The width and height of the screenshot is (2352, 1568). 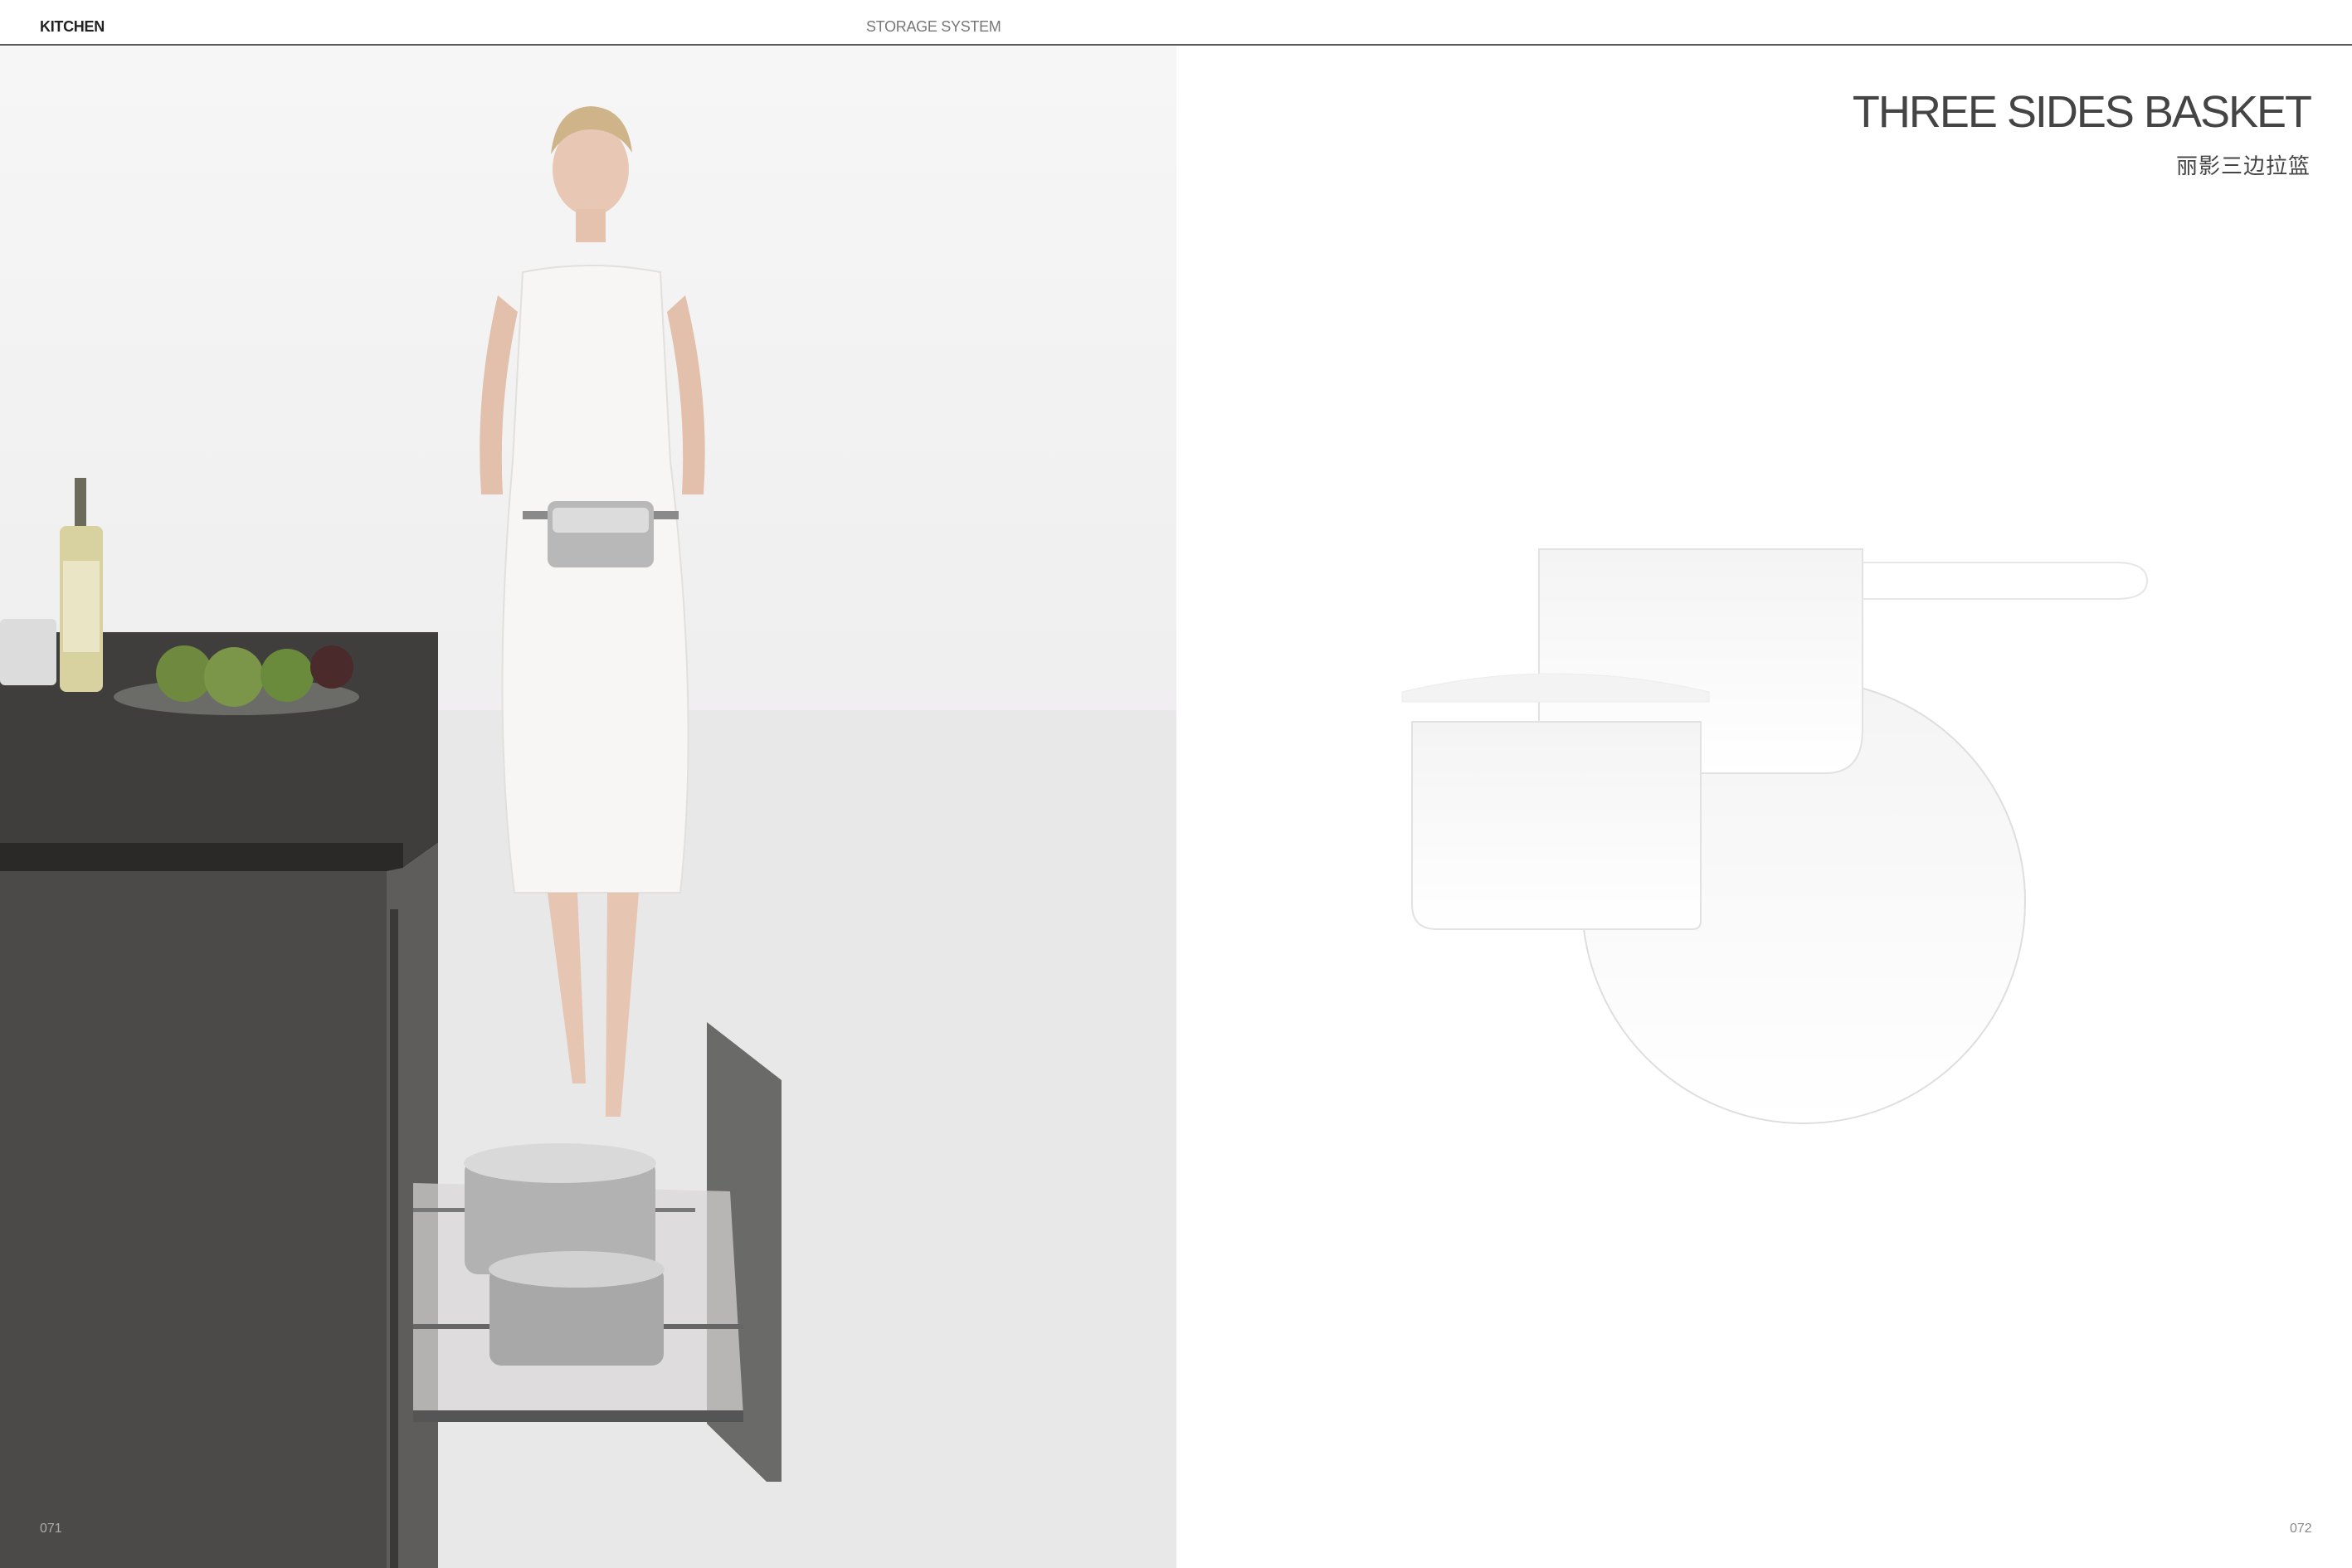 What do you see at coordinates (595, 579) in the screenshot?
I see `white-dress` at bounding box center [595, 579].